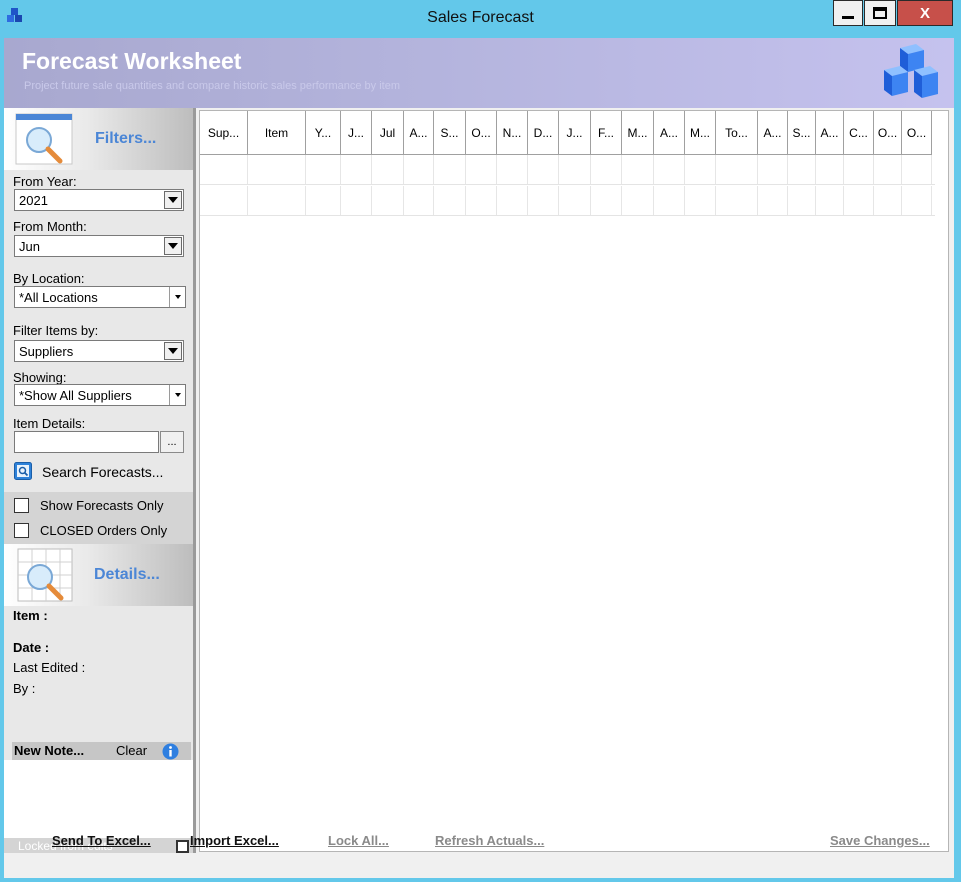 Image resolution: width=961 pixels, height=882 pixels. What do you see at coordinates (848, 13) in the screenshot?
I see `minimize-button` at bounding box center [848, 13].